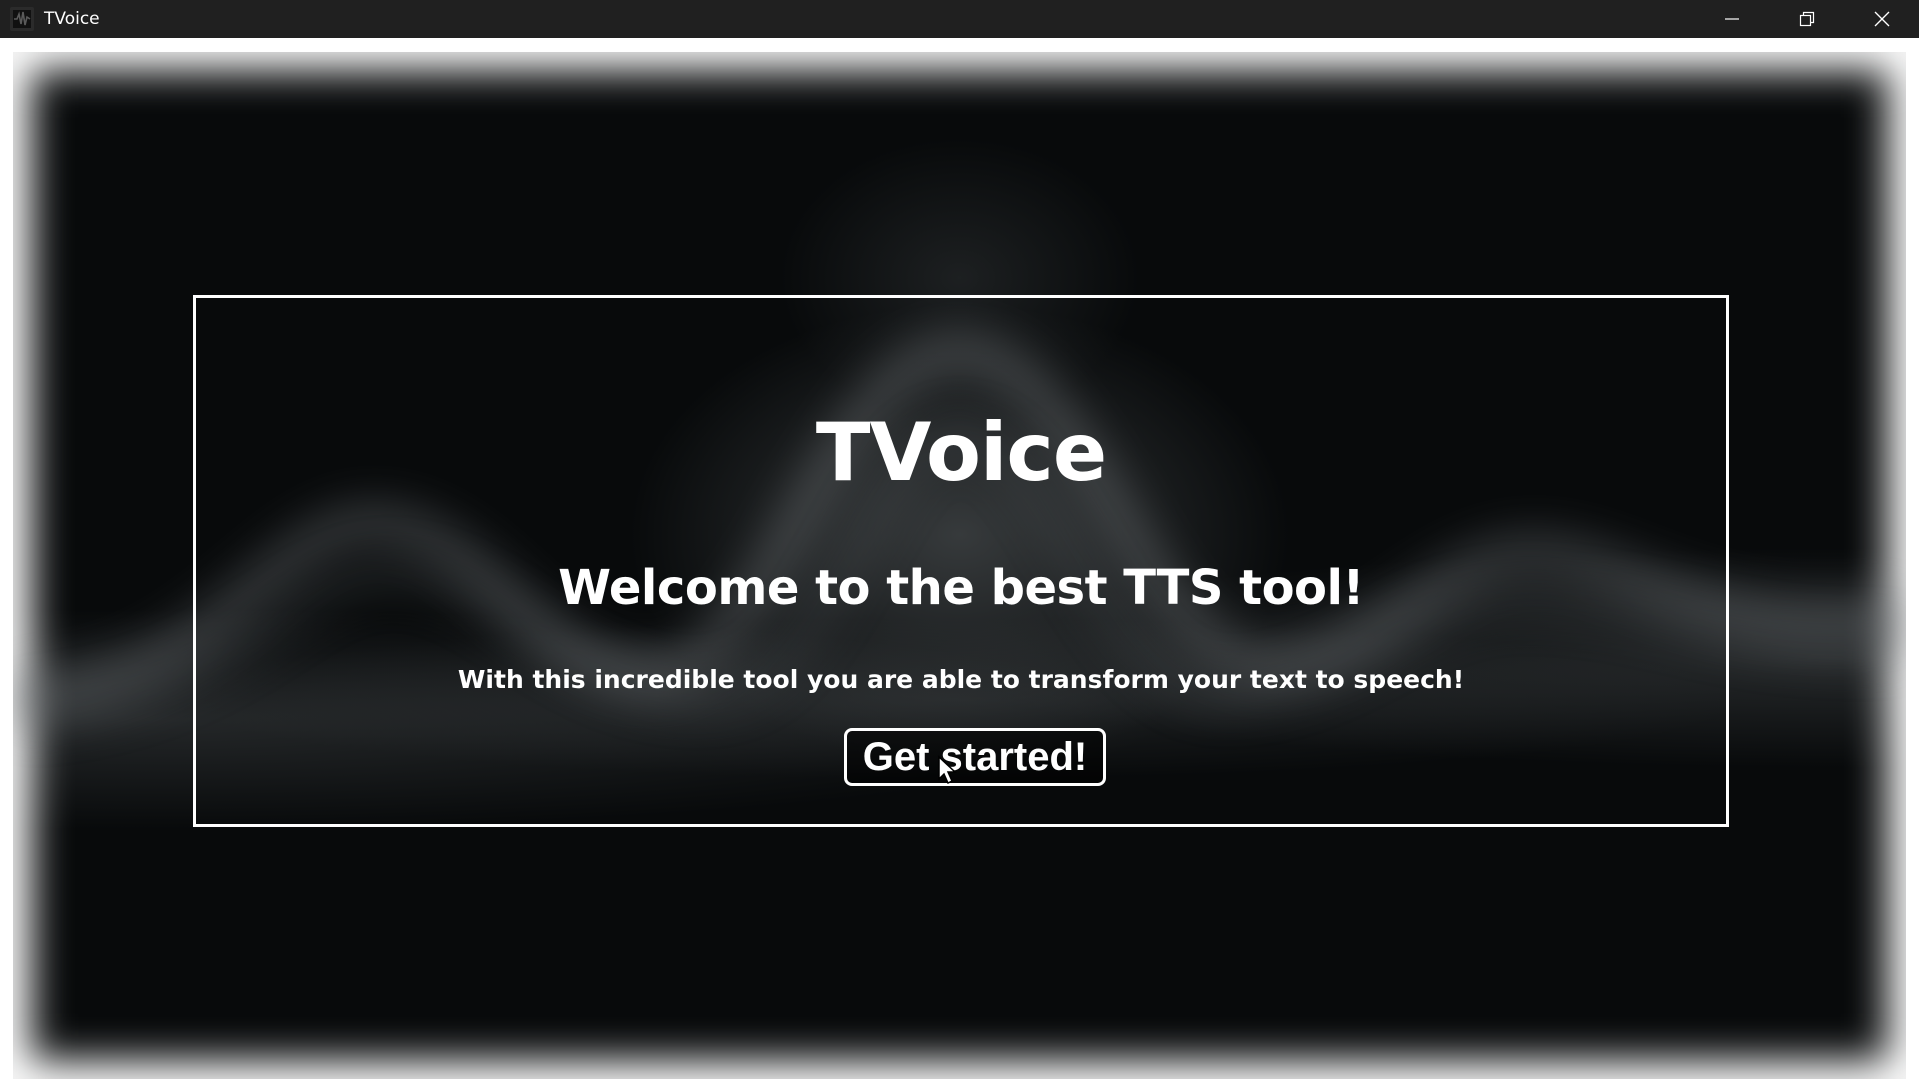  I want to click on window-controls, so click(1806, 19).